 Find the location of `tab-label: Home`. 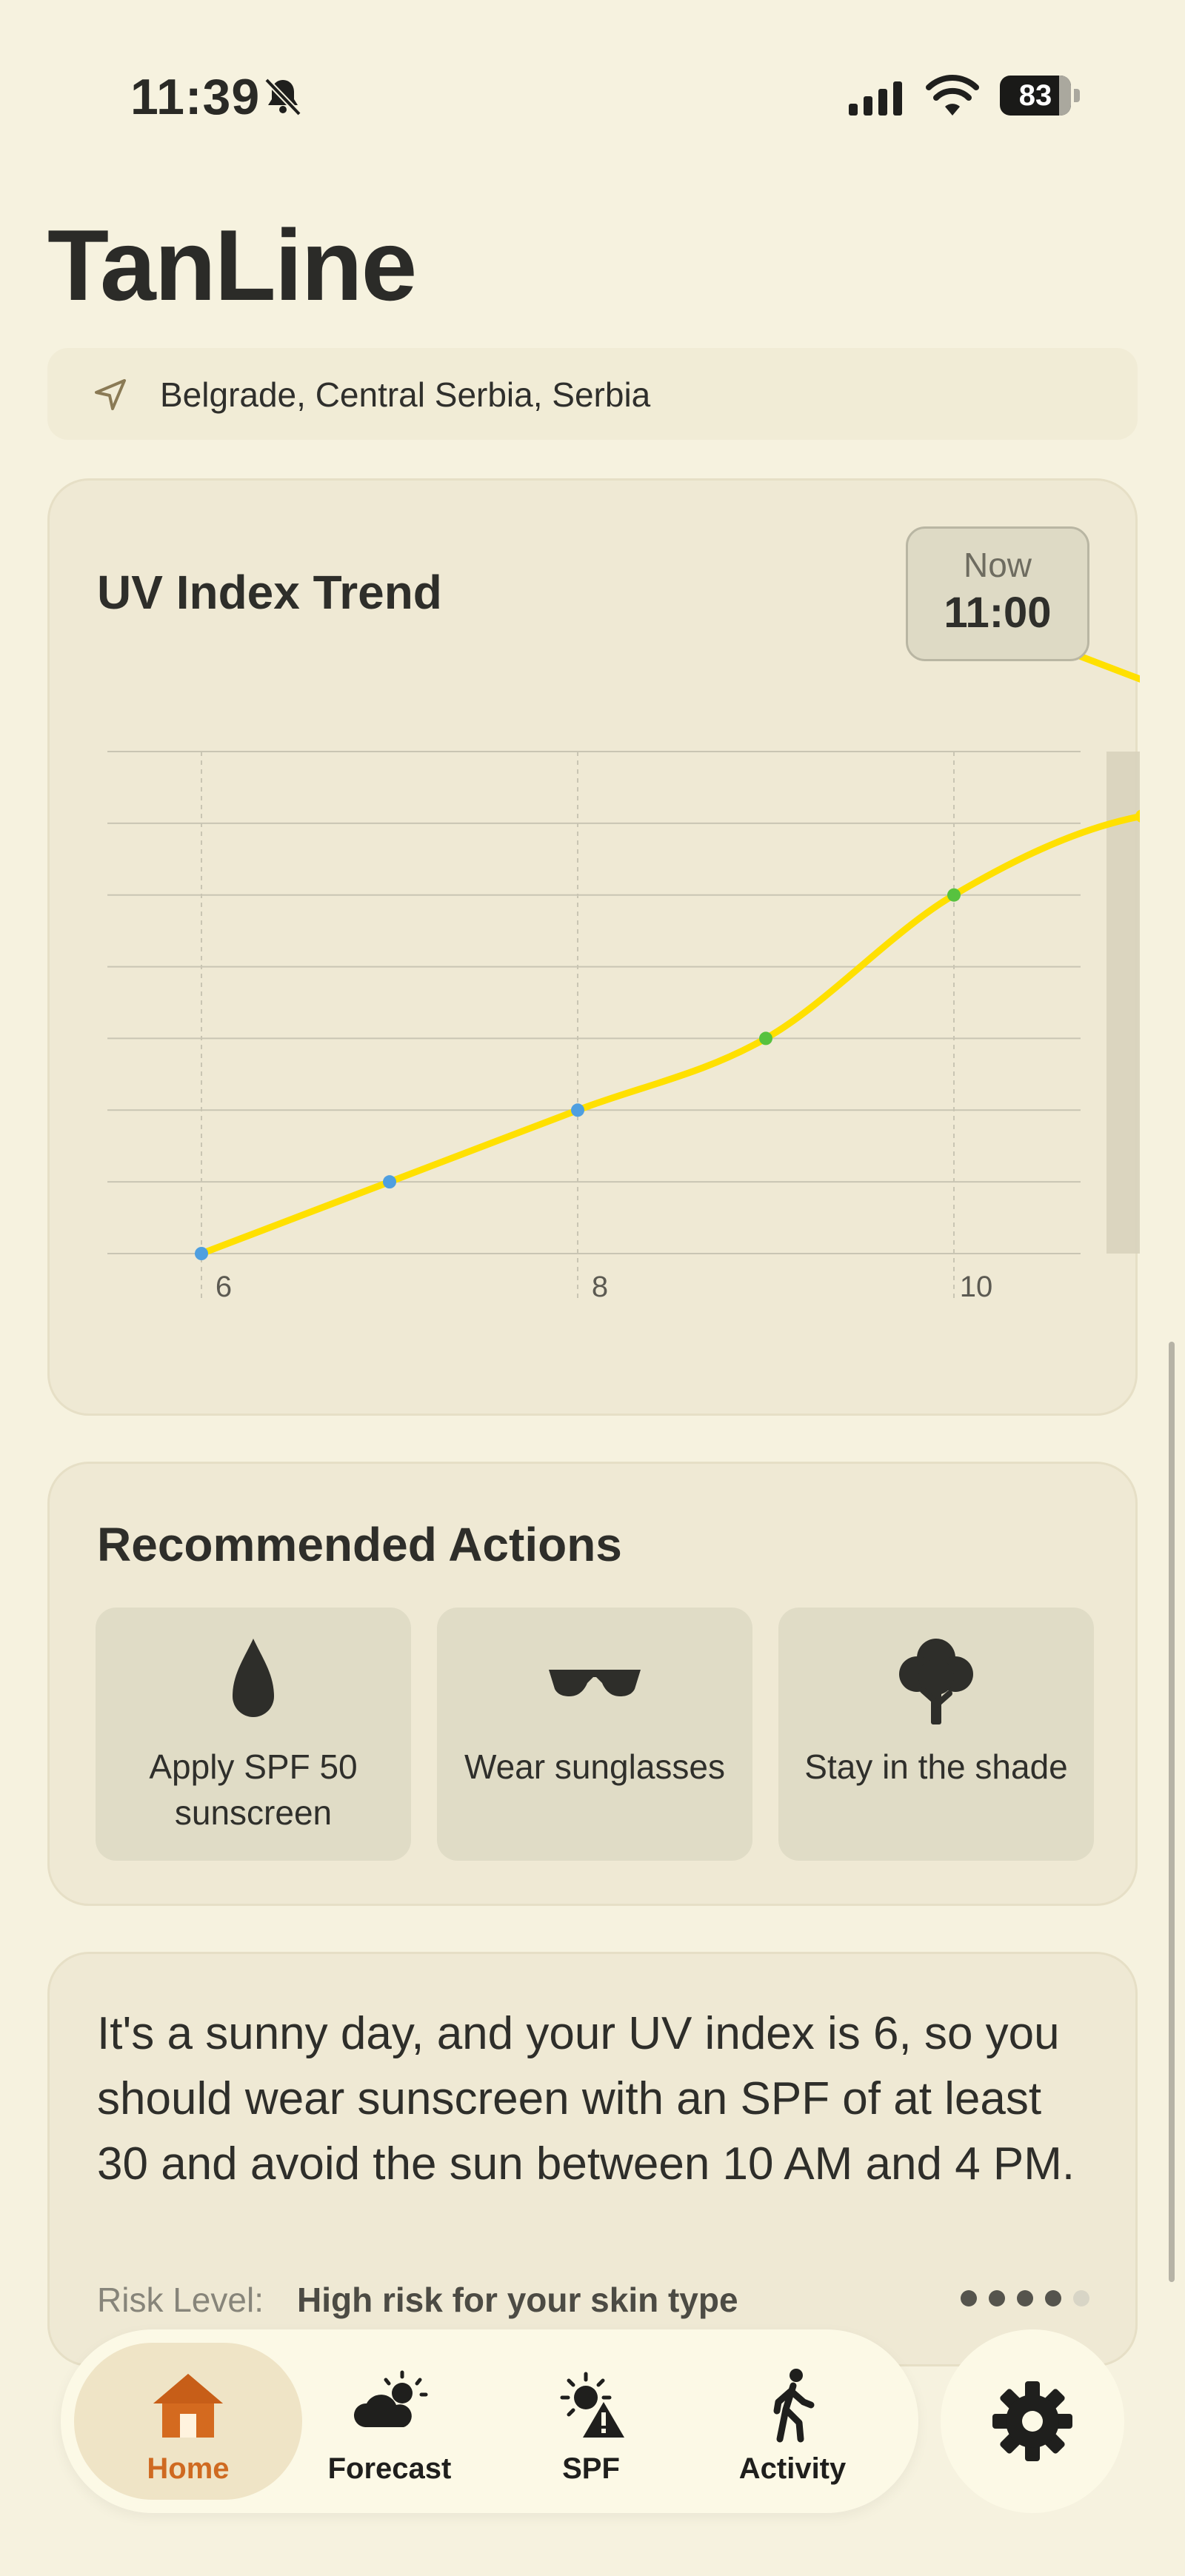

tab-label: Home is located at coordinates (188, 2468).